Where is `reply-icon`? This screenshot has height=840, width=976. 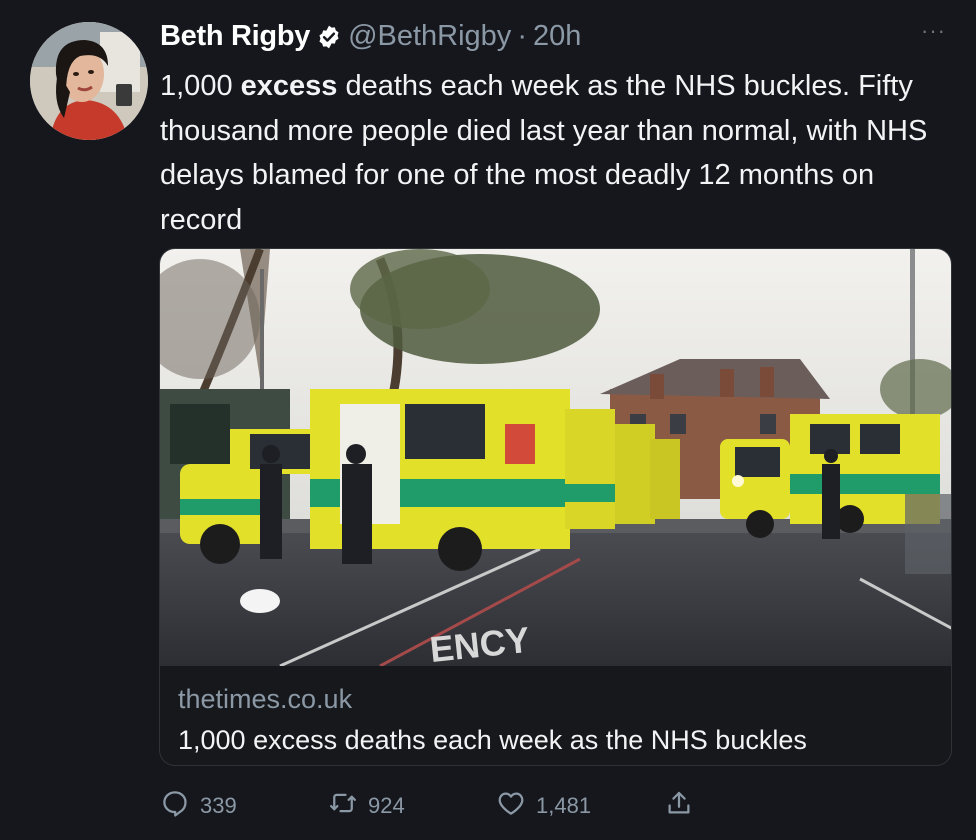
reply-icon is located at coordinates (175, 806).